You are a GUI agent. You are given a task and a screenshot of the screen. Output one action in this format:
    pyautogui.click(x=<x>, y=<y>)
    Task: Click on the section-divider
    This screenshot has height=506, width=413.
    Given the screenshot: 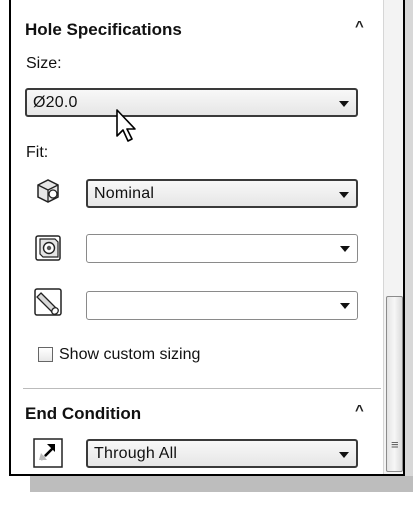 What is the action you would take?
    pyautogui.click(x=202, y=388)
    